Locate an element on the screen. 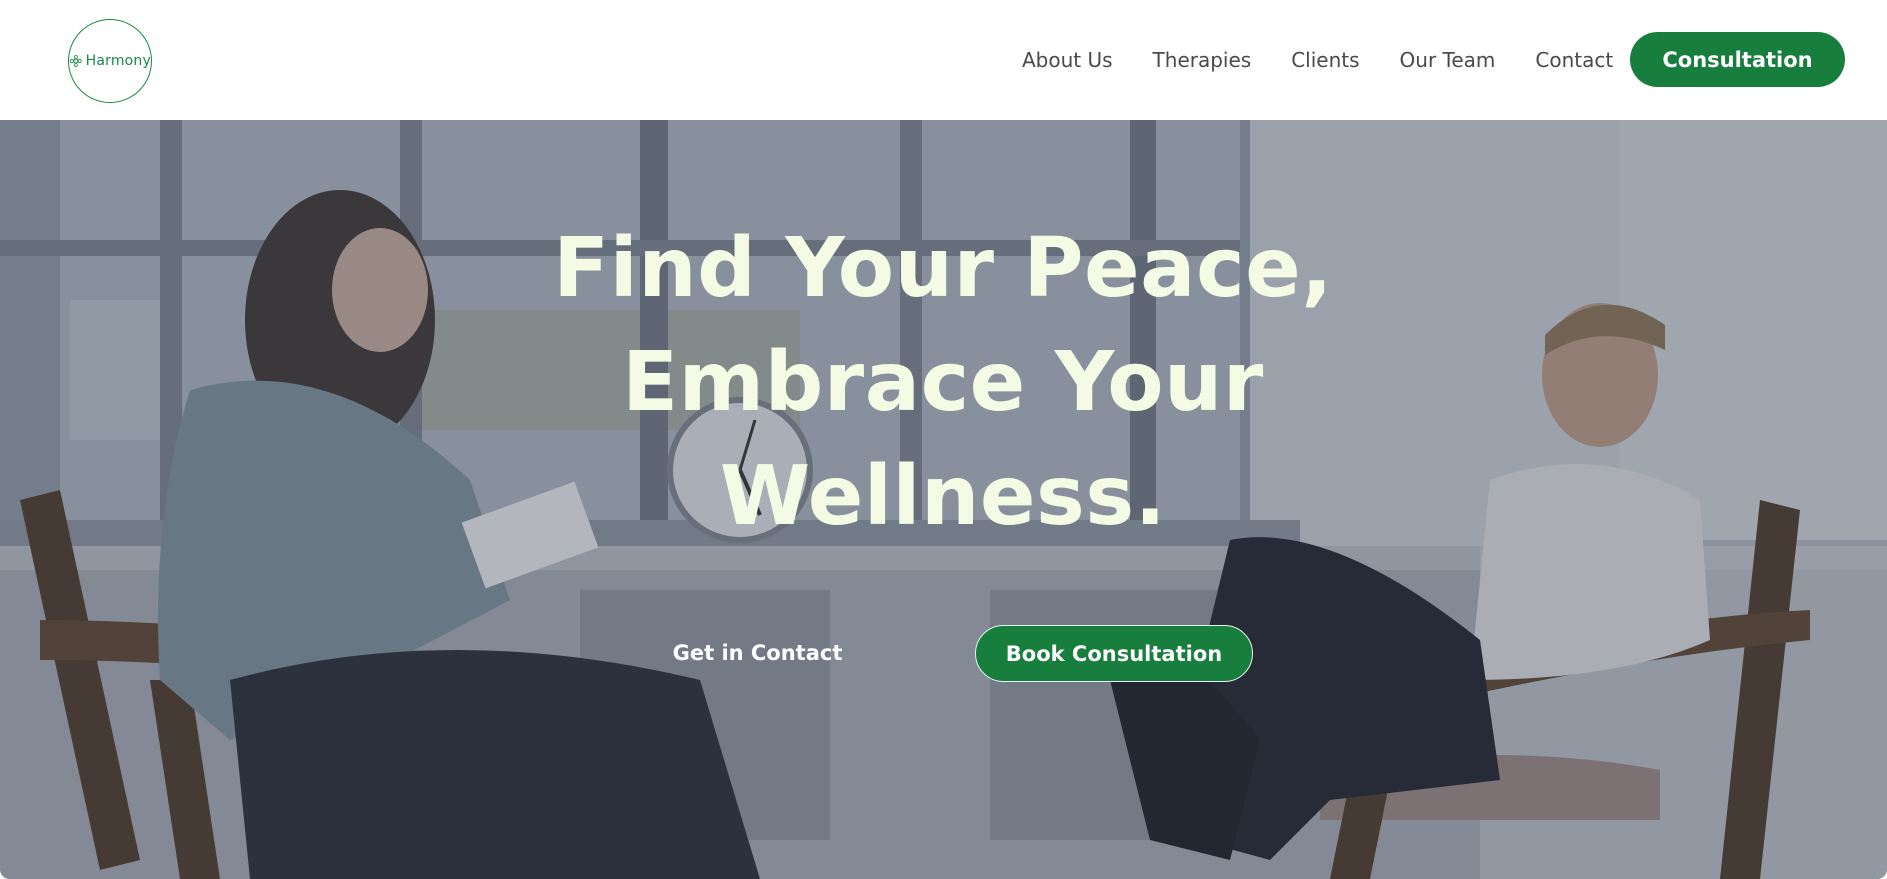 The height and width of the screenshot is (879, 1887). nav-link-contact: Contact is located at coordinates (1574, 60).